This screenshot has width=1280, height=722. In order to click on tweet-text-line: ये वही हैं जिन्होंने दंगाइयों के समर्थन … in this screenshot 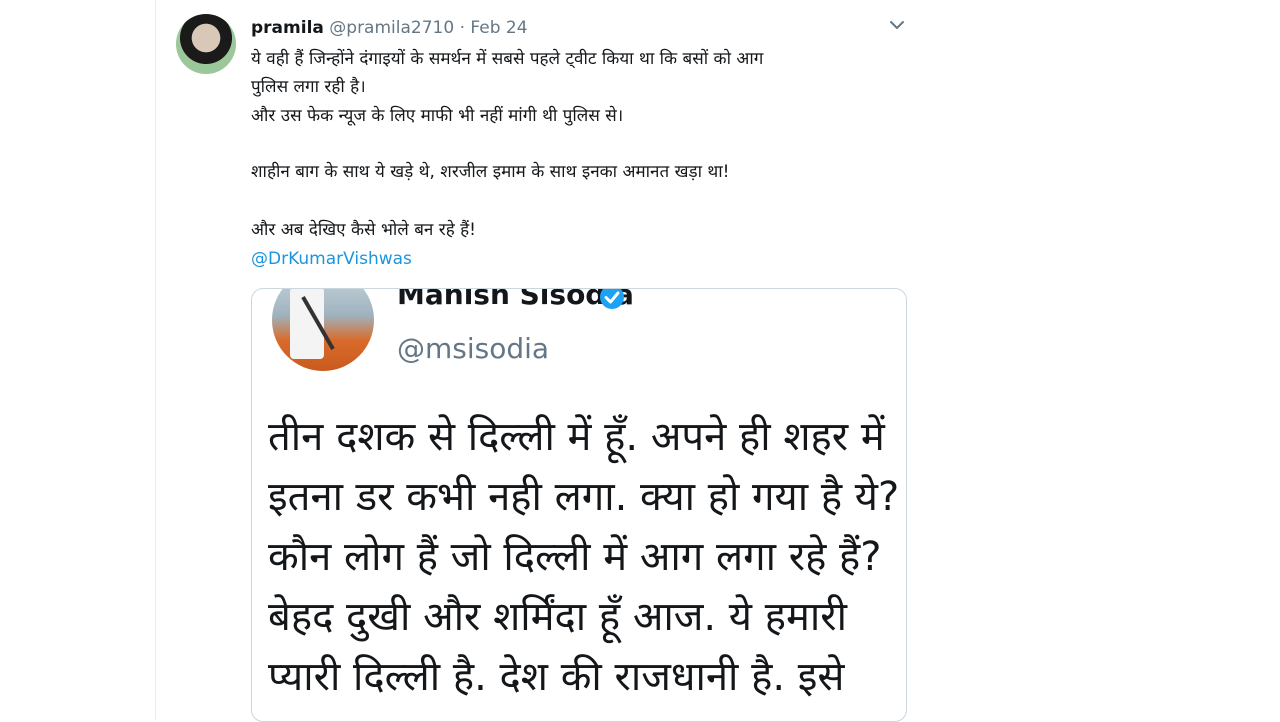, I will do `click(507, 59)`.